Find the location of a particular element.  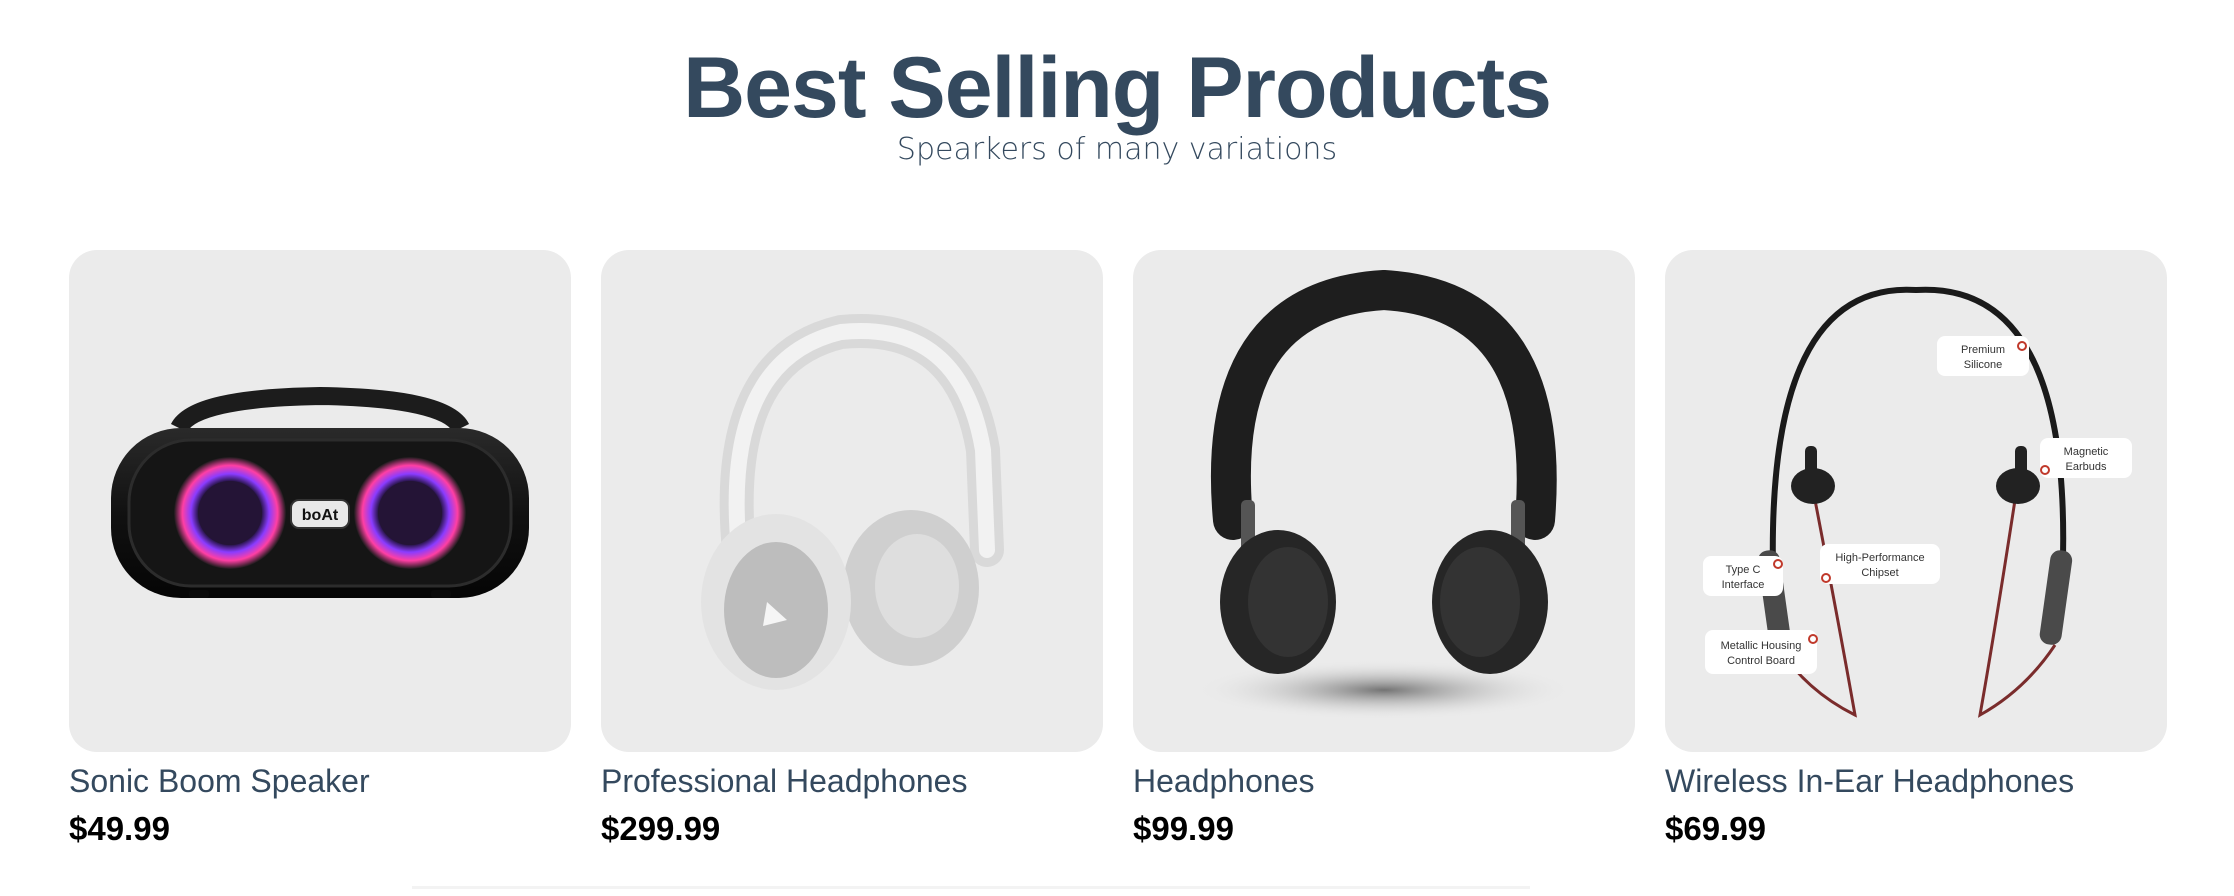

product-price: $69.99 is located at coordinates (1715, 828).